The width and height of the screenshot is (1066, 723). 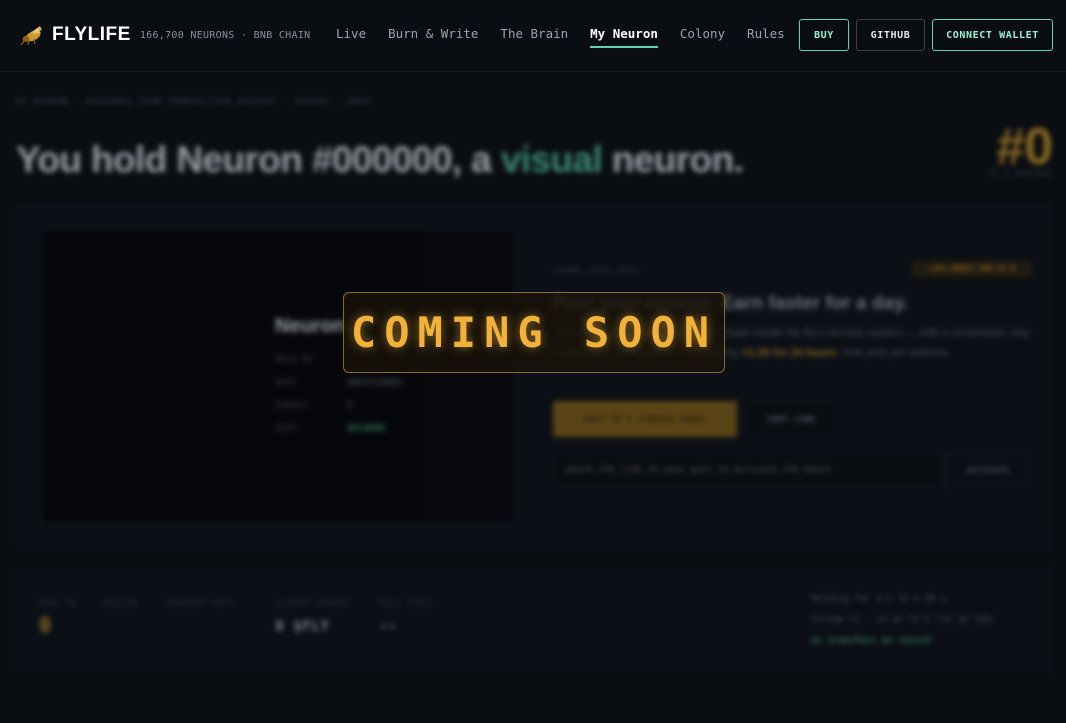 What do you see at coordinates (351, 37) in the screenshot?
I see `nav-item-live: Live` at bounding box center [351, 37].